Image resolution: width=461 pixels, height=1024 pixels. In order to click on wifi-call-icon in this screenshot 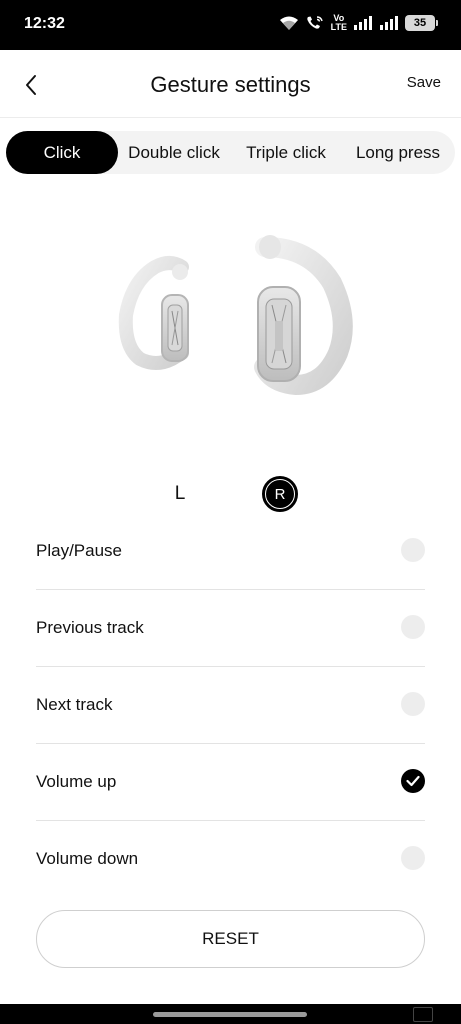, I will do `click(315, 23)`.